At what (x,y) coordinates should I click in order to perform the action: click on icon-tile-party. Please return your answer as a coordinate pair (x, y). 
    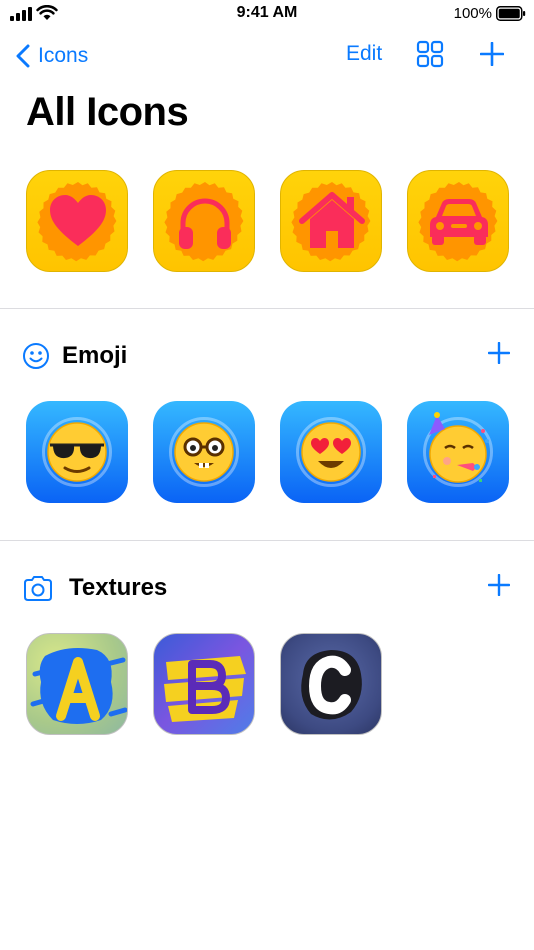
    Looking at the image, I should click on (458, 452).